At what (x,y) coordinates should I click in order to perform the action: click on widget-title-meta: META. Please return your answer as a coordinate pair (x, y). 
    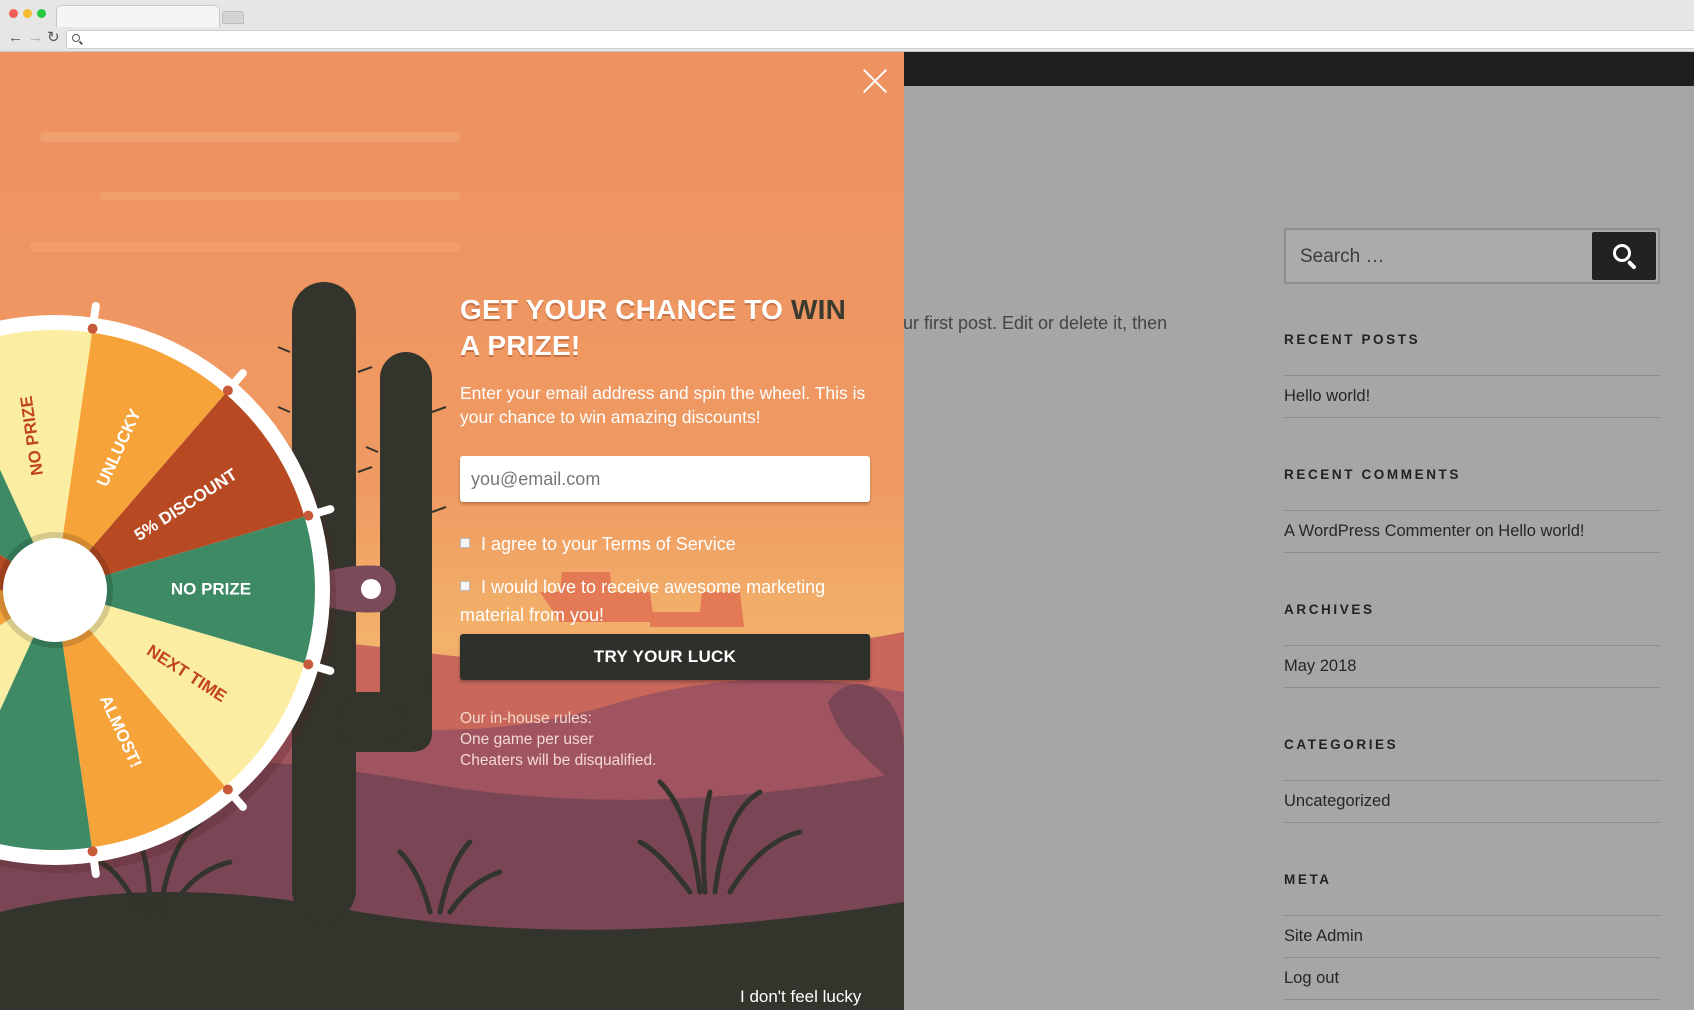
    Looking at the image, I should click on (1308, 879).